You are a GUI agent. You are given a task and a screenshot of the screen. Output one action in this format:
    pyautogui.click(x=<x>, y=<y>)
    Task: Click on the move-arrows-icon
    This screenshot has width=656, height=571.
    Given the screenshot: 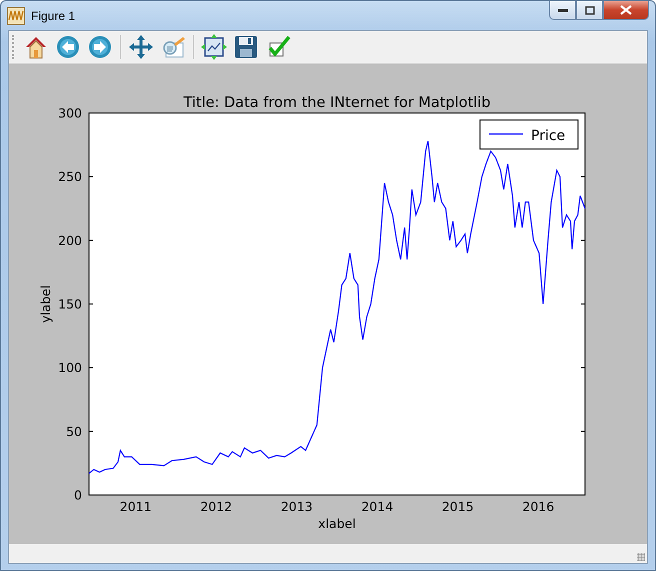 What is the action you would take?
    pyautogui.click(x=141, y=47)
    